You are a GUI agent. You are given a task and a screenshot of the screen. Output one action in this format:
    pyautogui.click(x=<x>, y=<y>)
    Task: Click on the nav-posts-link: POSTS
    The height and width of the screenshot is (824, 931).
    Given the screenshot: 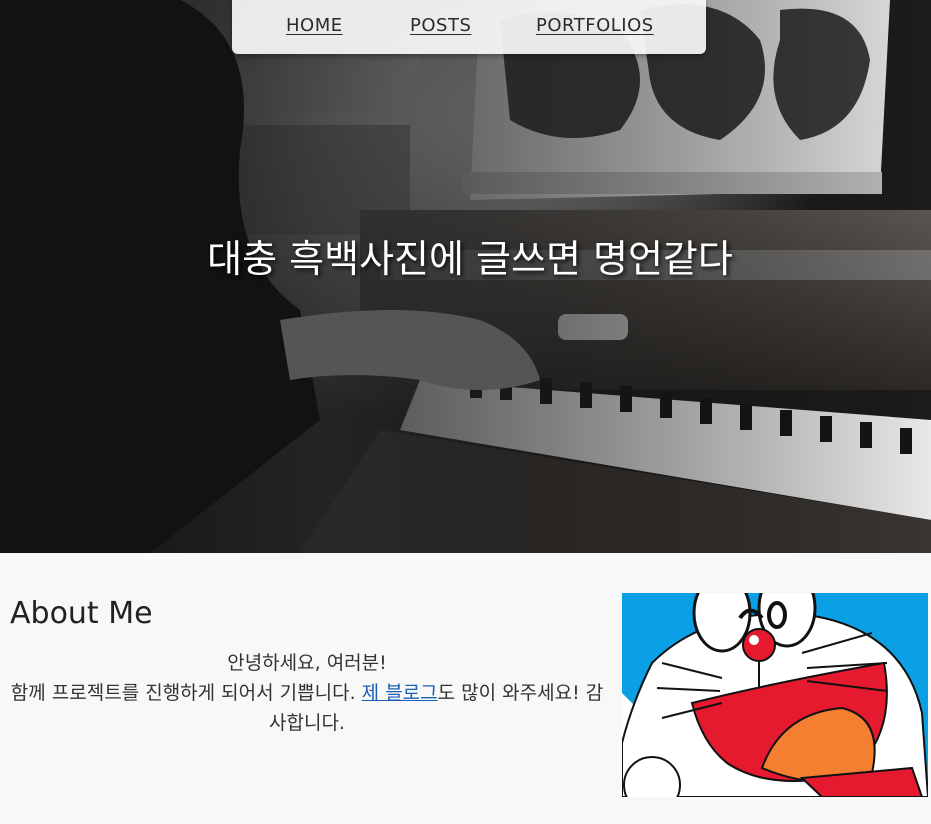 What is the action you would take?
    pyautogui.click(x=440, y=25)
    